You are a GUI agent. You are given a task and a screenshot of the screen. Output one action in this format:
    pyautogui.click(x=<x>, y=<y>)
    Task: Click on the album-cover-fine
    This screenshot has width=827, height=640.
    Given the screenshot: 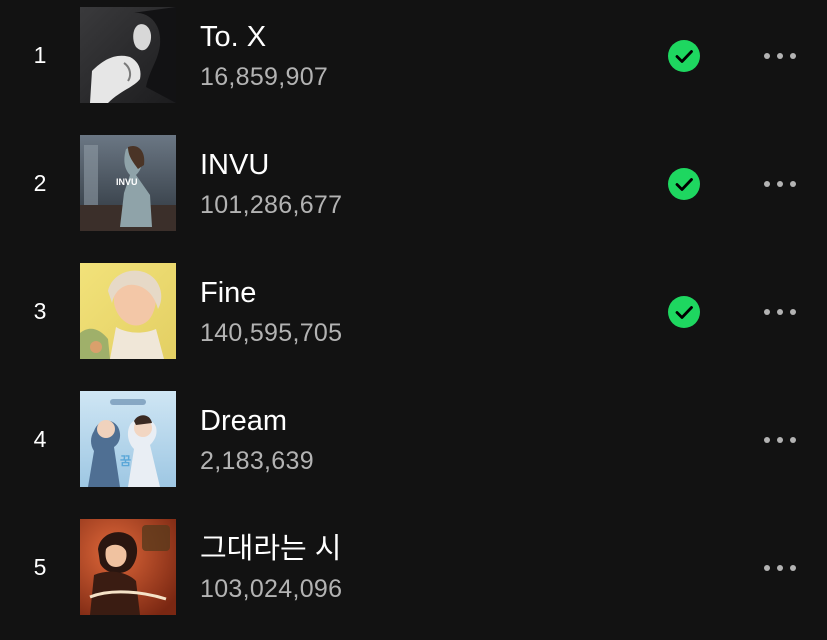 What is the action you would take?
    pyautogui.click(x=128, y=311)
    